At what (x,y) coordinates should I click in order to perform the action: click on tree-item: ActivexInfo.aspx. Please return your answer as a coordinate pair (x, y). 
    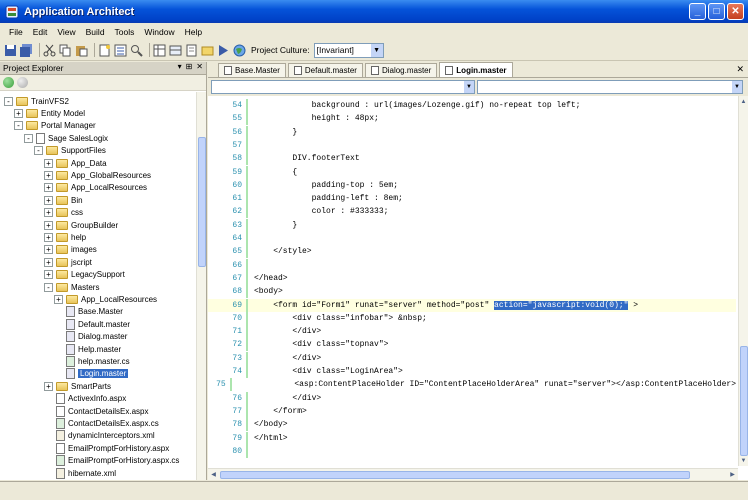
    Looking at the image, I should click on (85, 399).